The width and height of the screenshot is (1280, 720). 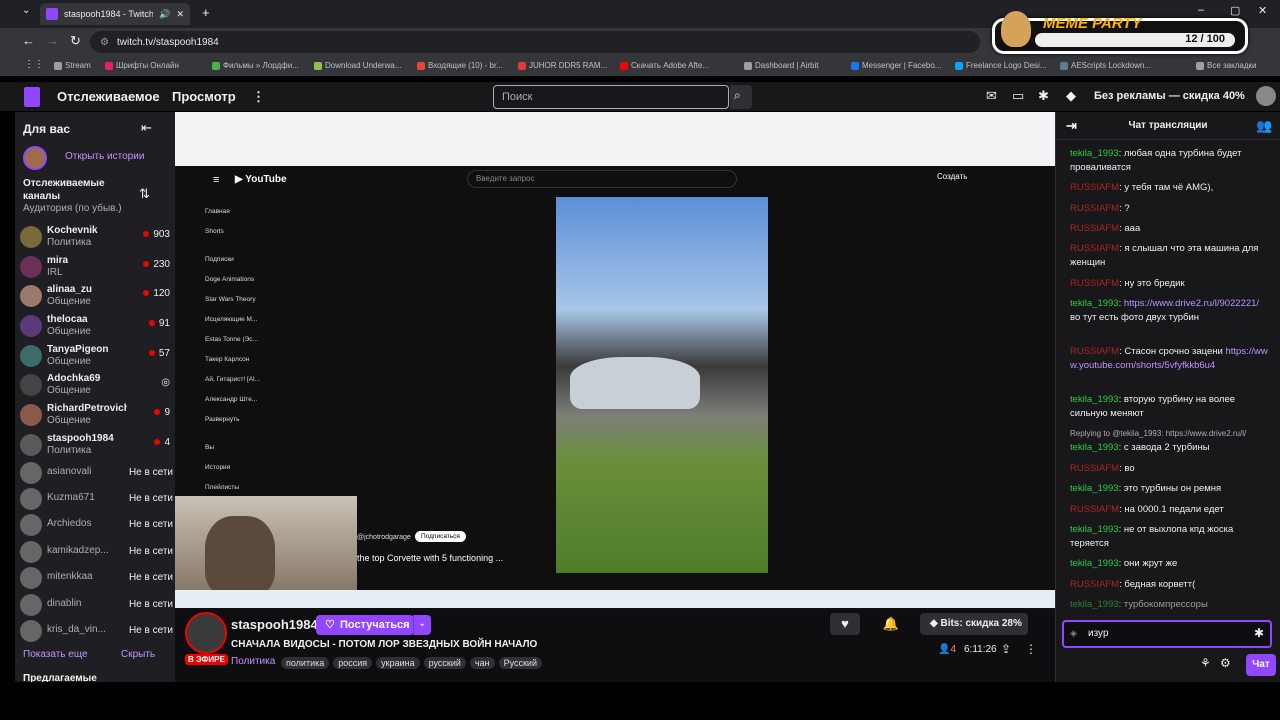 What do you see at coordinates (204, 96) in the screenshot?
I see `nav-browse: Просмотр` at bounding box center [204, 96].